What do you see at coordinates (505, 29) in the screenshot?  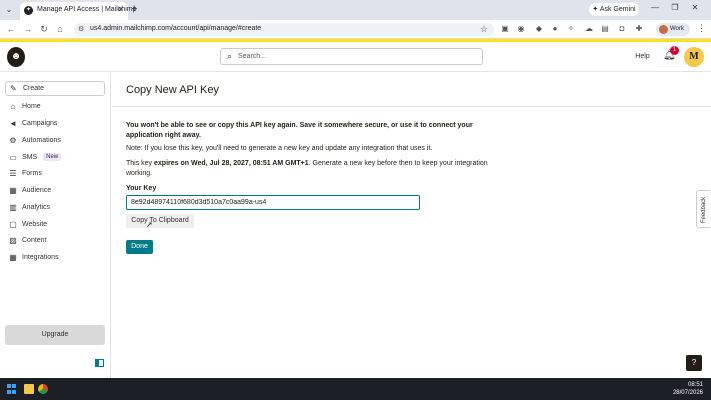 I see `extension-icon: ▣` at bounding box center [505, 29].